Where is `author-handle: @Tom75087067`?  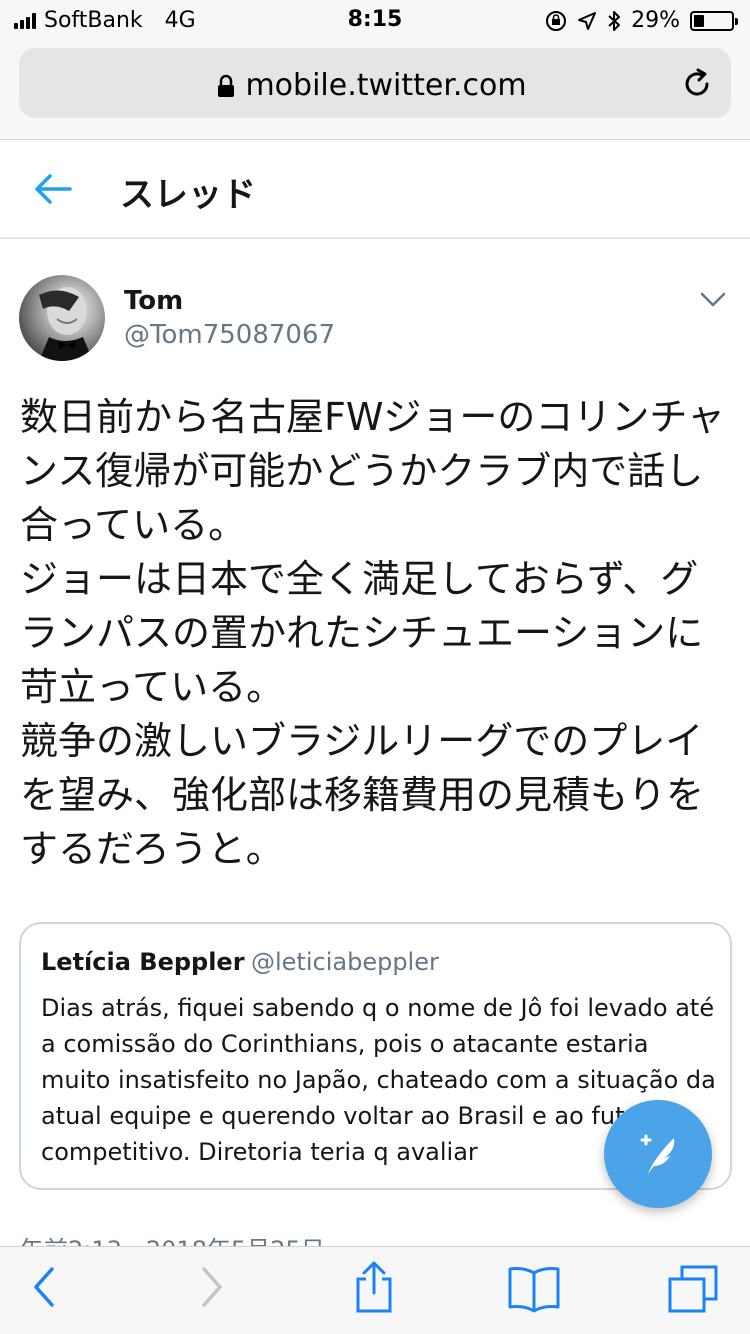 author-handle: @Tom75087067 is located at coordinates (229, 335).